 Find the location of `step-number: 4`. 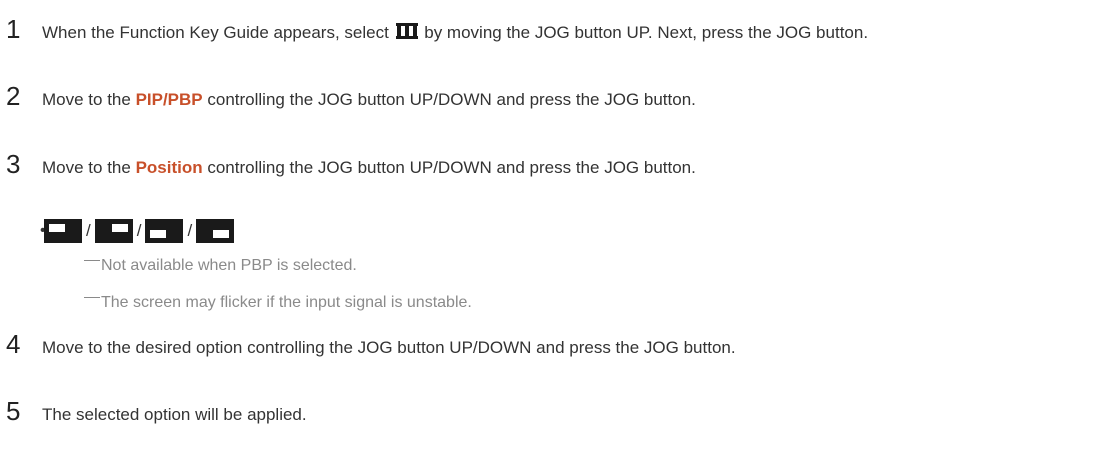

step-number: 4 is located at coordinates (13, 344).